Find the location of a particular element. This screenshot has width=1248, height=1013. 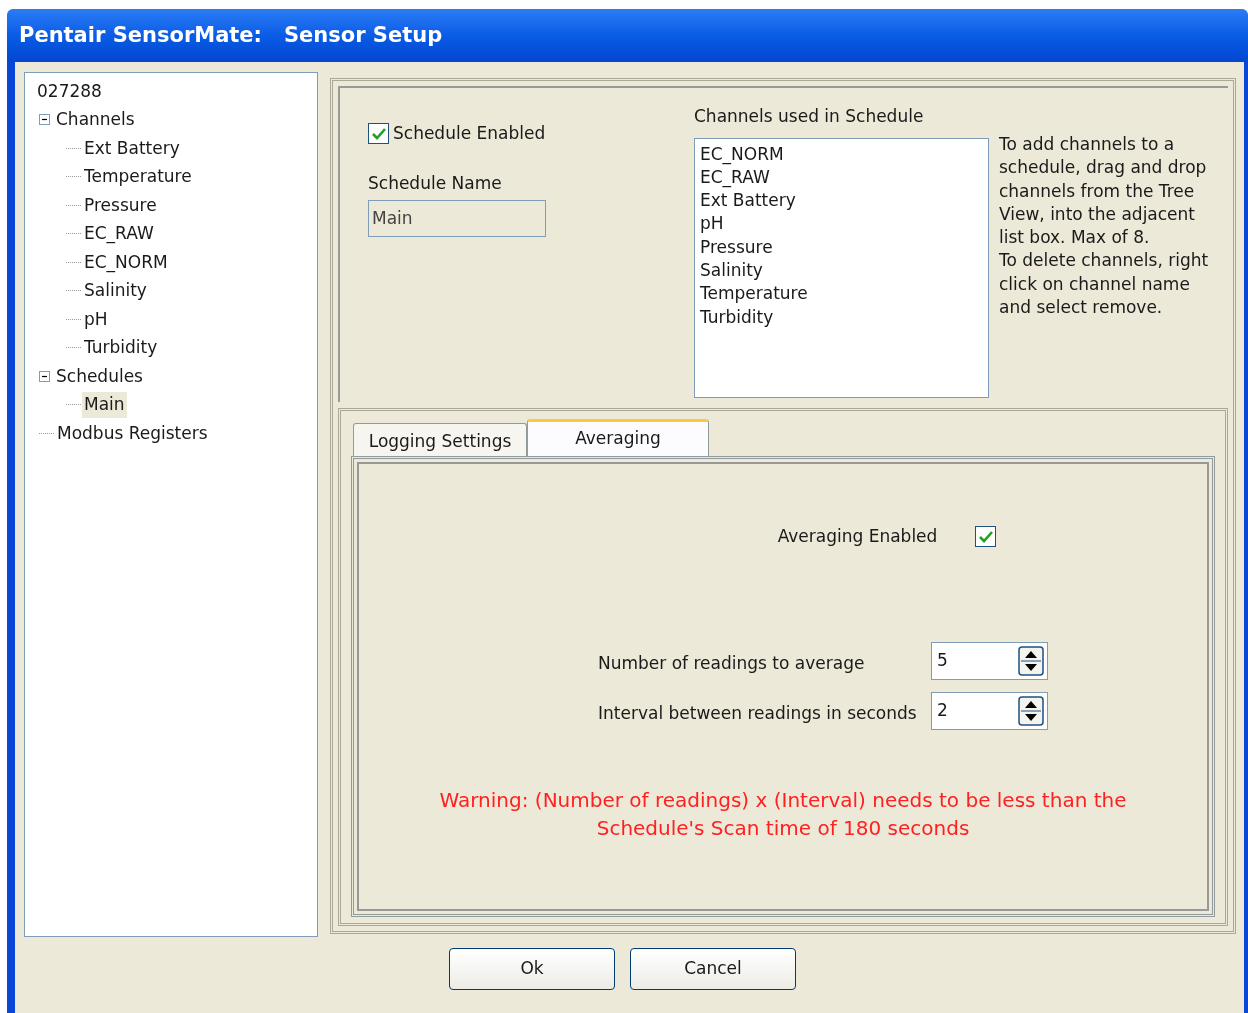

field-label: Interval between readings in seconds is located at coordinates (757, 713).